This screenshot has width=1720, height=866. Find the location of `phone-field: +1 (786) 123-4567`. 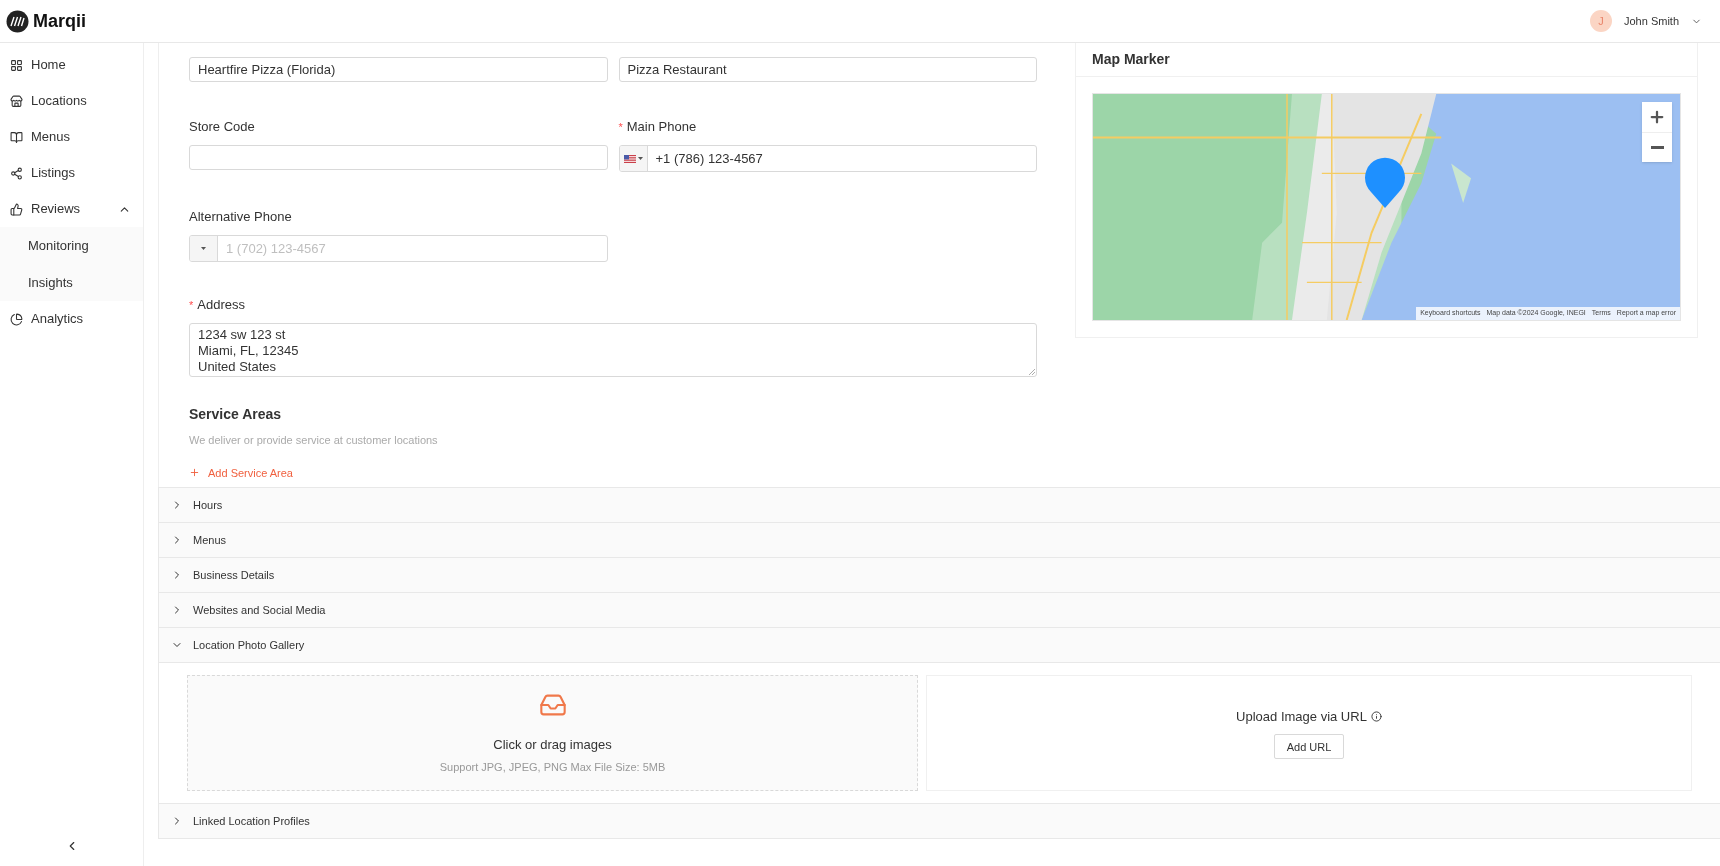

phone-field: +1 (786) 123-4567 is located at coordinates (827, 158).